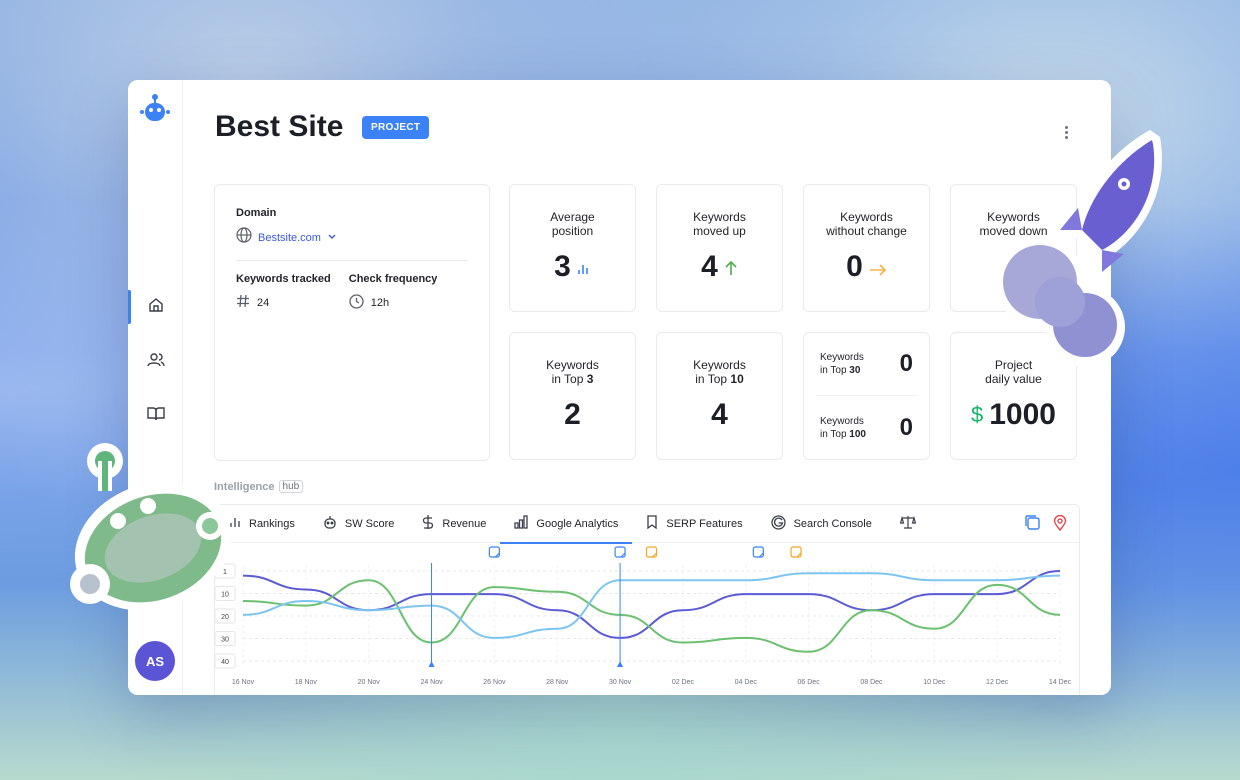  Describe the element at coordinates (1060, 525) in the screenshot. I see `location-pin-icon` at that location.